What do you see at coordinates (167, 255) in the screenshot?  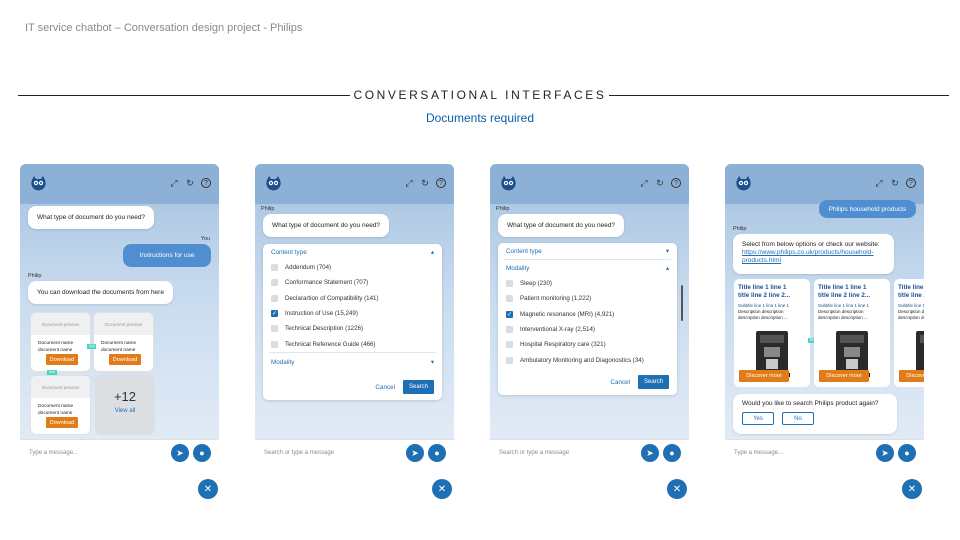 I see `user-message: Instructions for use` at bounding box center [167, 255].